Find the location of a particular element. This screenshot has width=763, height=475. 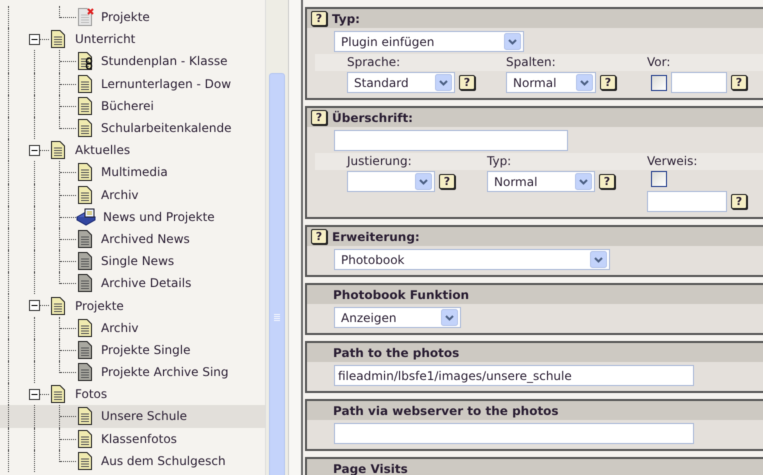

tree-item: Archived News is located at coordinates (132, 239).